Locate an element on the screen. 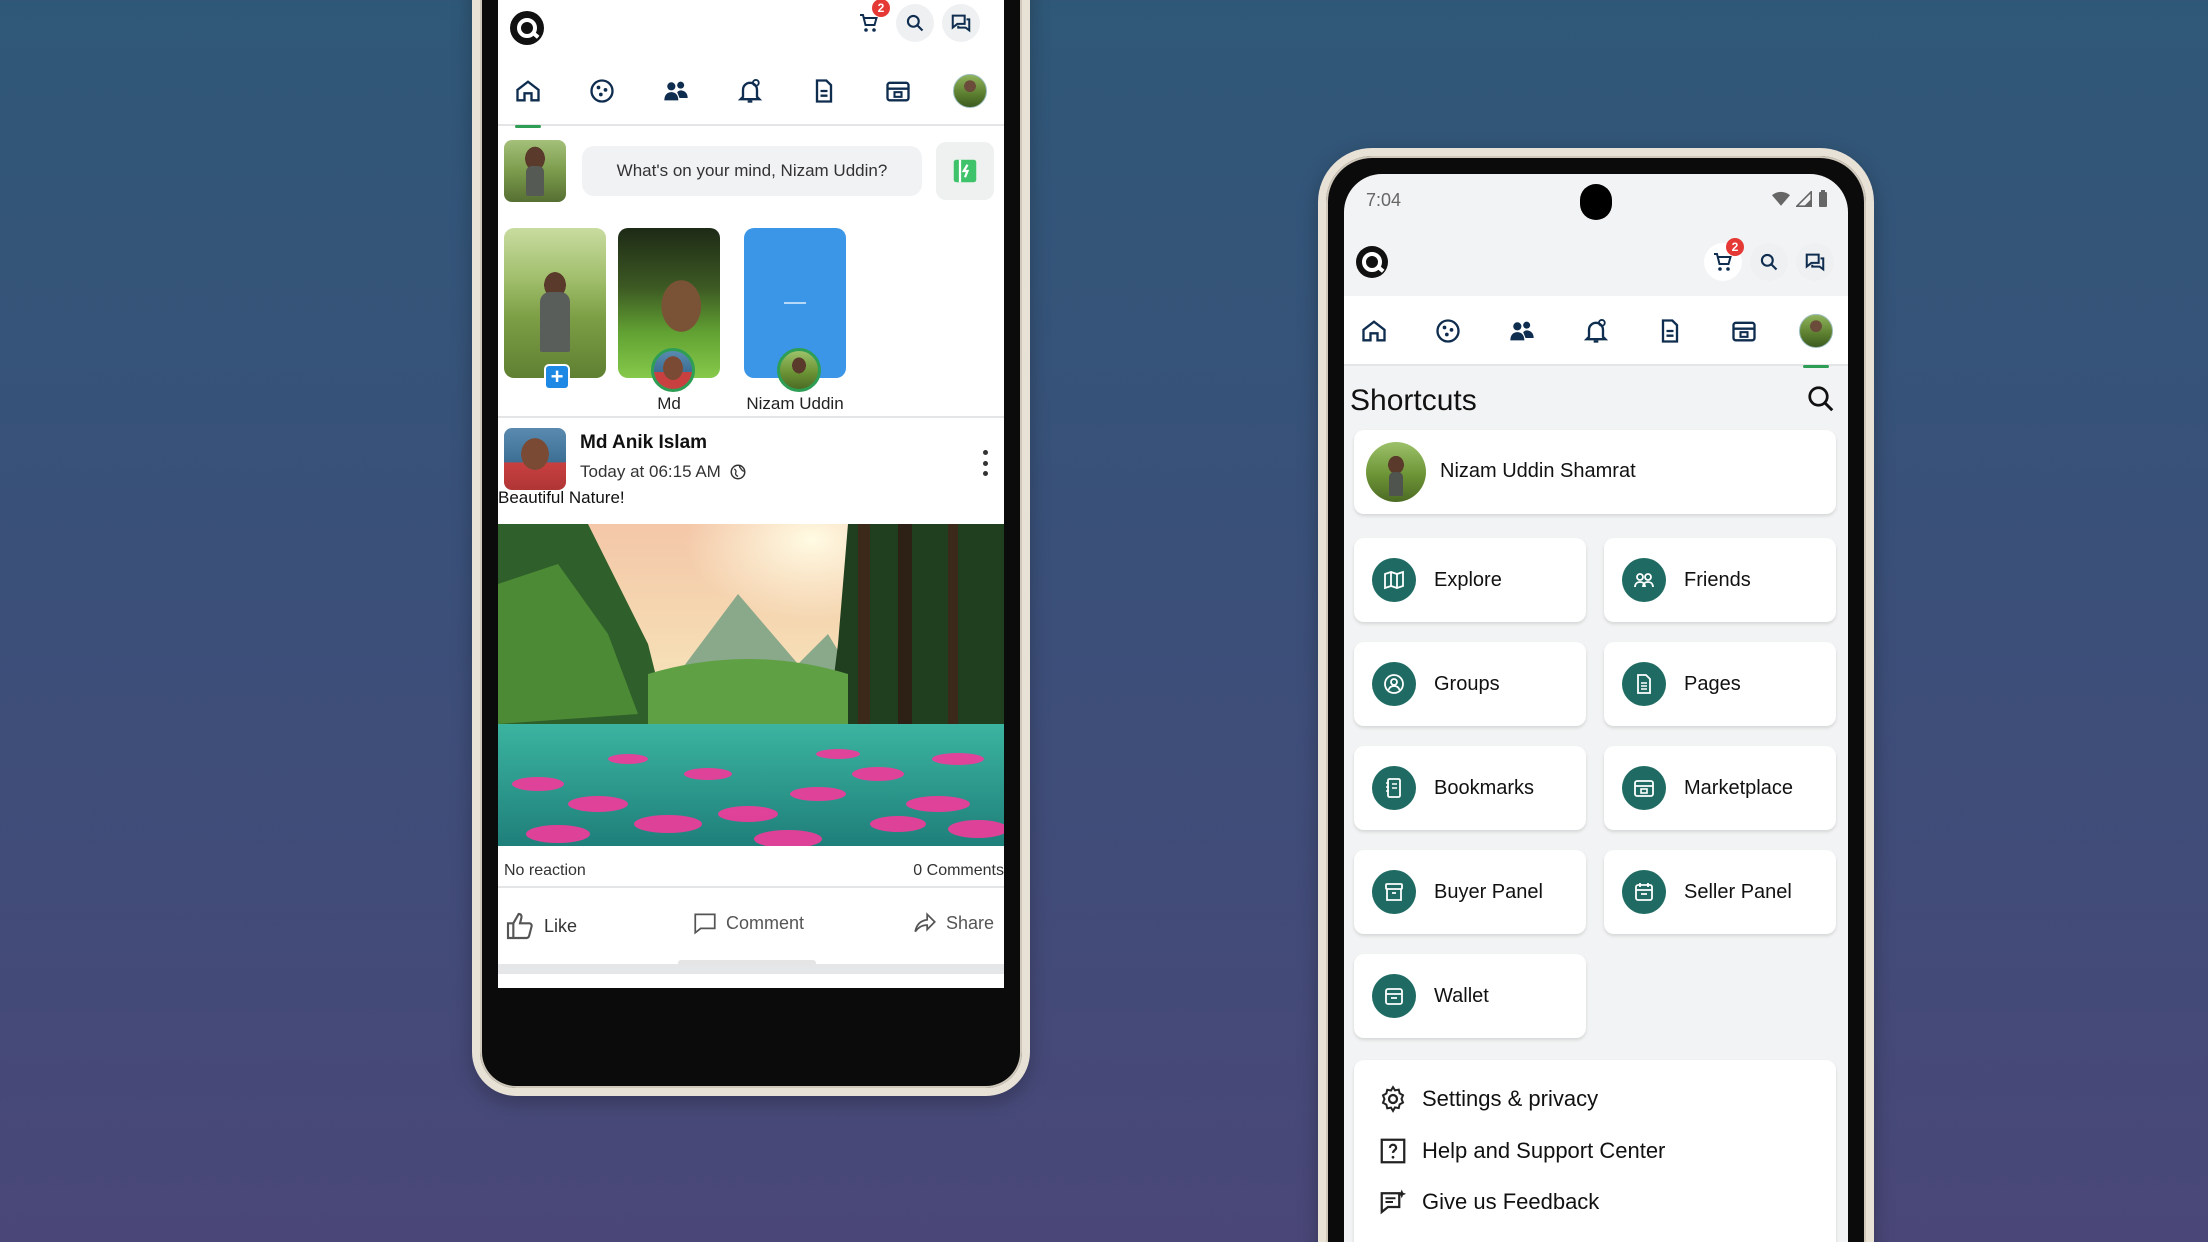 This screenshot has width=2208, height=1242. reaction-count: No reaction is located at coordinates (545, 871).